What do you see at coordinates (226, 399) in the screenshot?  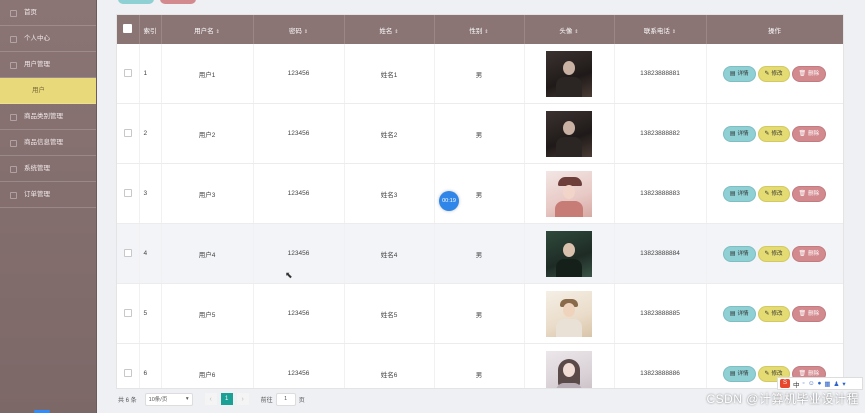 I see `page-number-current: 1` at bounding box center [226, 399].